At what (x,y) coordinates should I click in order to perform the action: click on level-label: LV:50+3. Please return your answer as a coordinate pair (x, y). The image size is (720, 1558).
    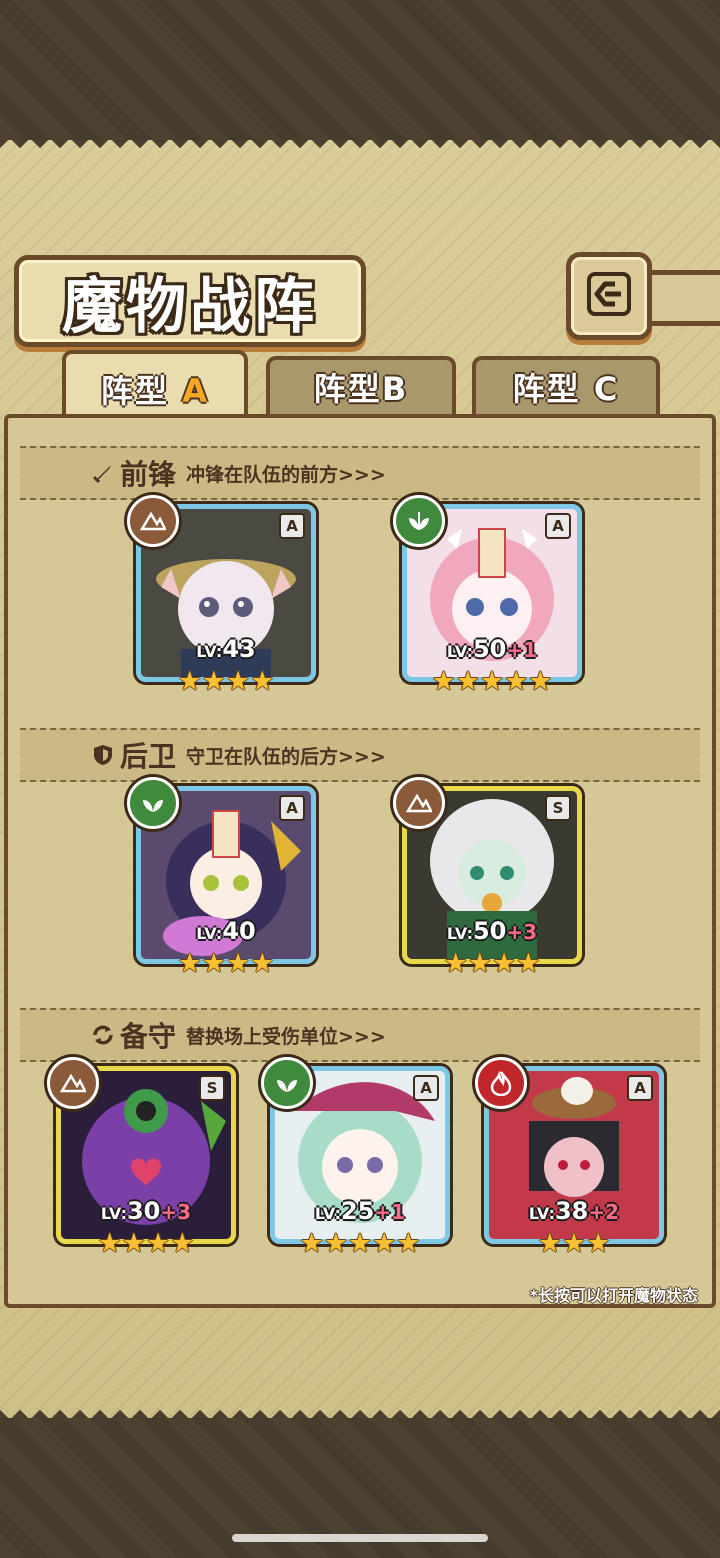
    Looking at the image, I should click on (492, 931).